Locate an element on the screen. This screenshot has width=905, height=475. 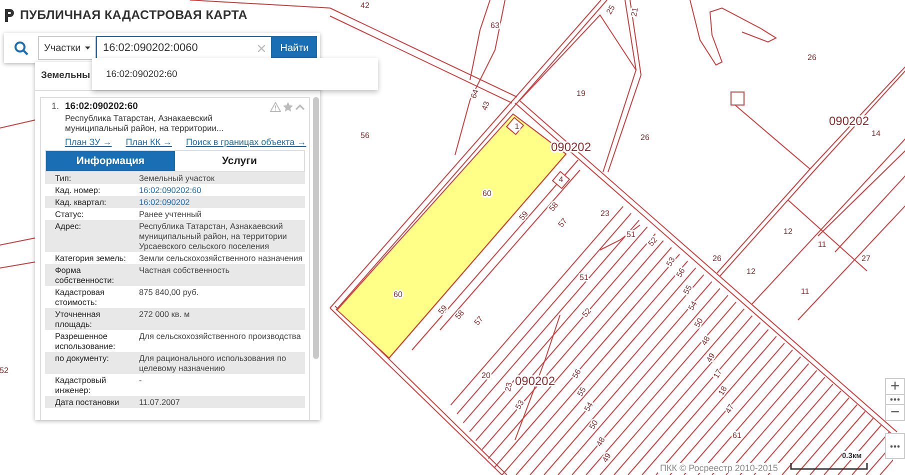
attribute-value: Для рационального использования по целевому назначению is located at coordinates (213, 363).